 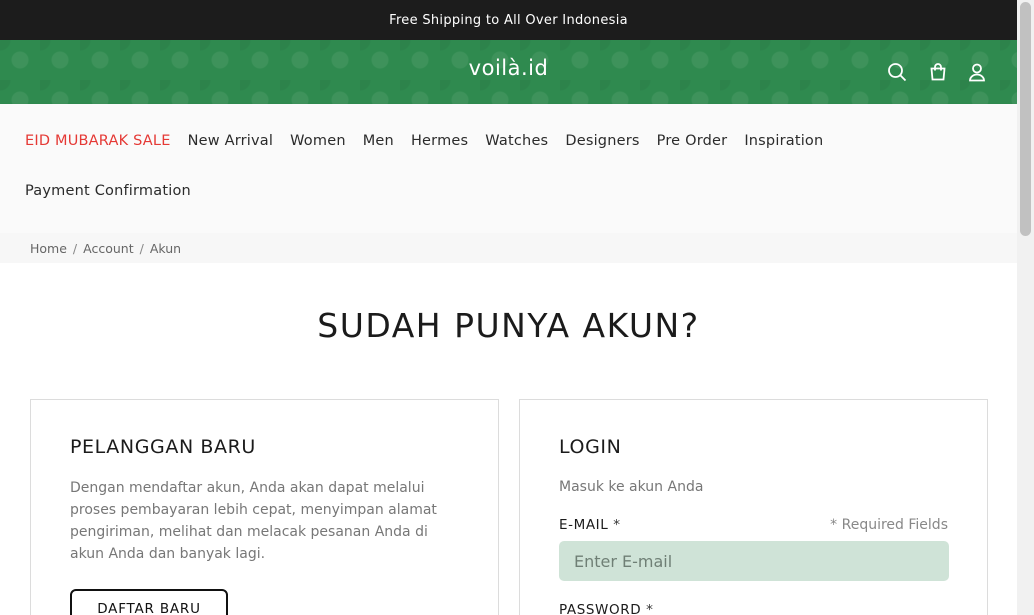 I want to click on nav-item-new-arrival: New Arrival, so click(x=231, y=141).